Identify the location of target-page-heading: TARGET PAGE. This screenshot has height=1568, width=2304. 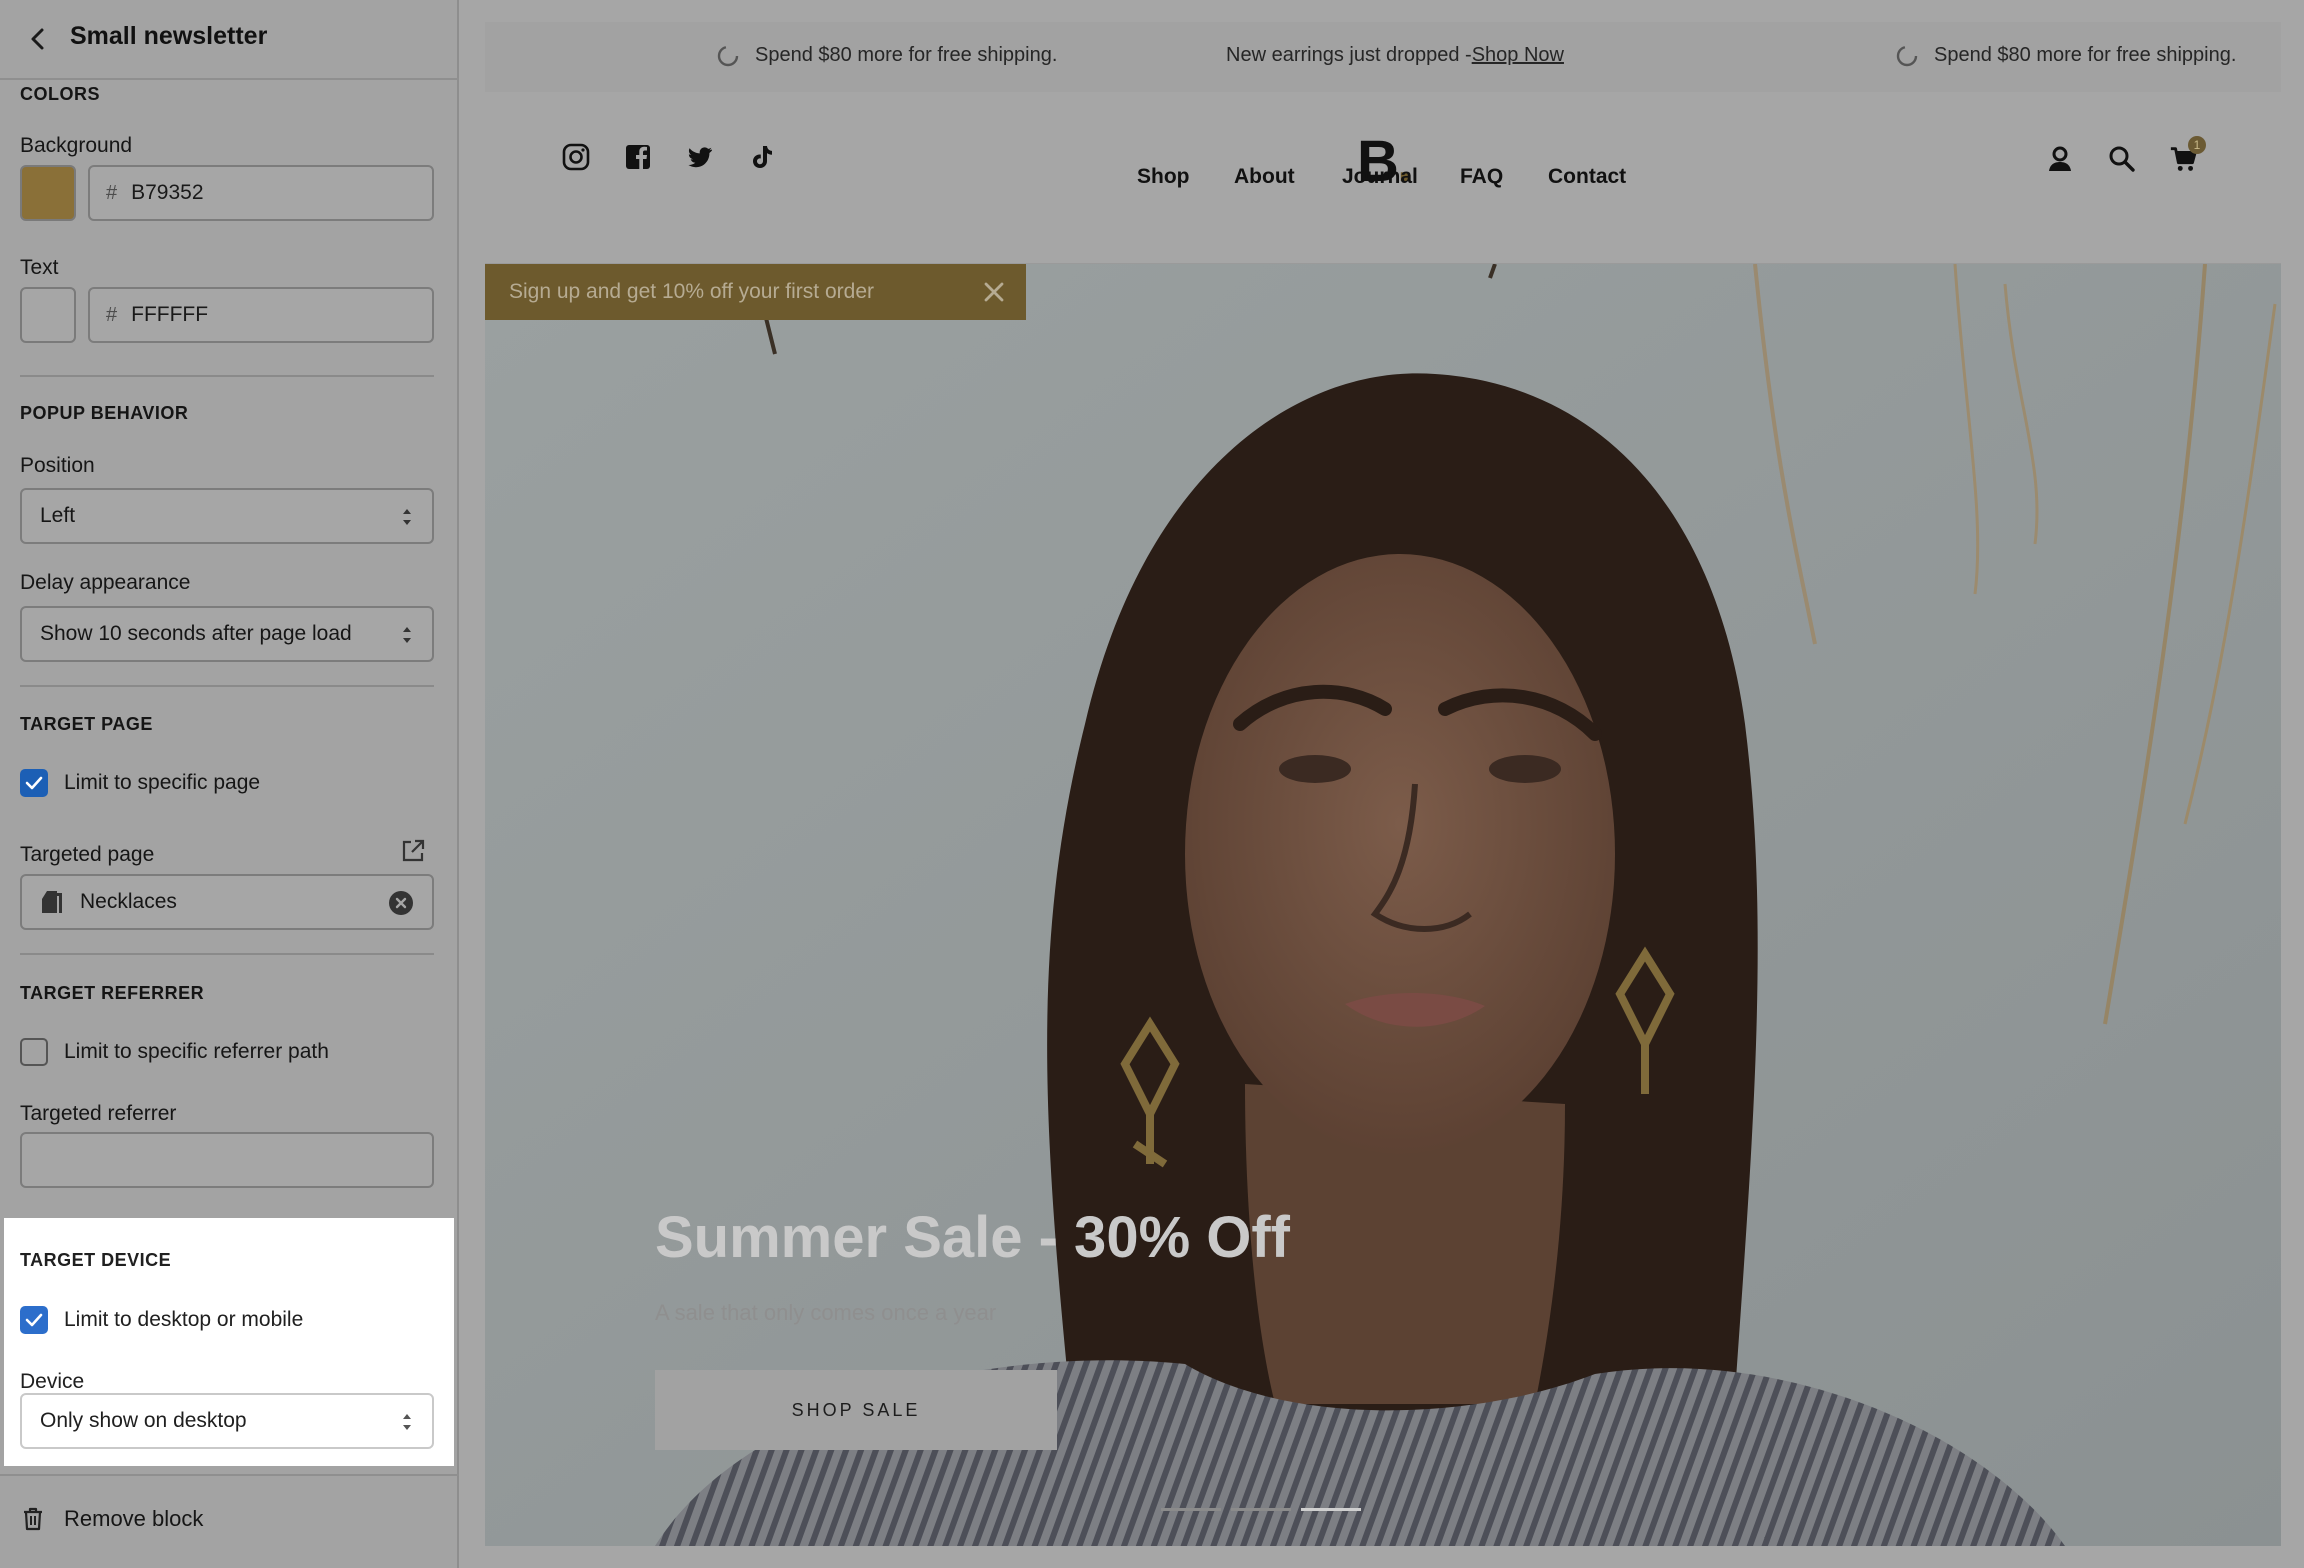
(86, 724).